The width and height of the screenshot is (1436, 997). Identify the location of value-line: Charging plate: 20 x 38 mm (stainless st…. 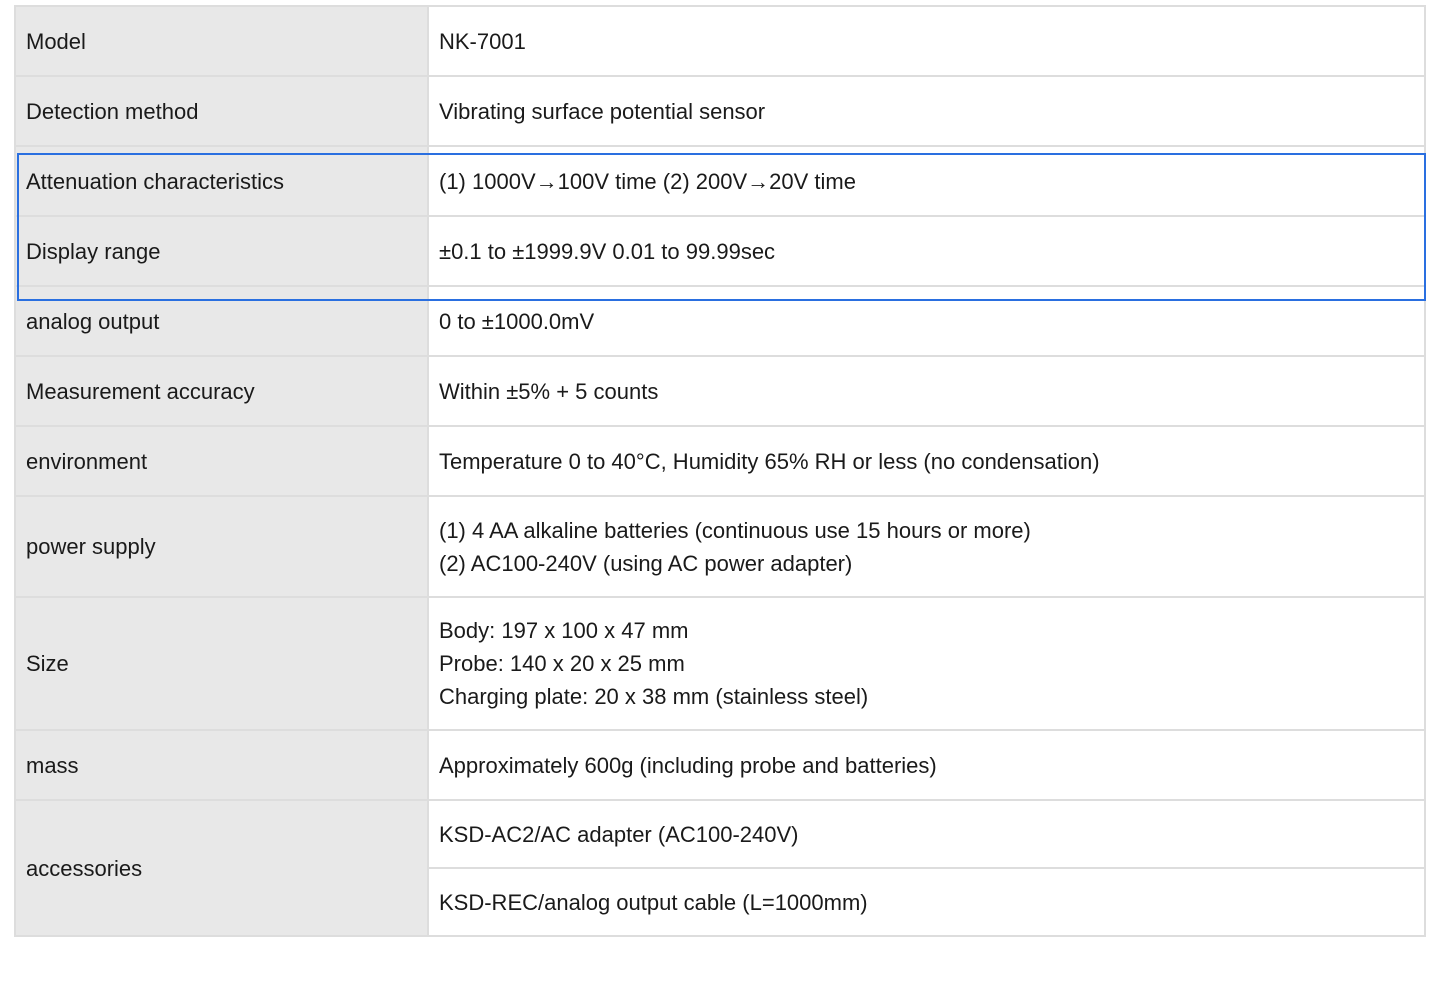
(654, 696).